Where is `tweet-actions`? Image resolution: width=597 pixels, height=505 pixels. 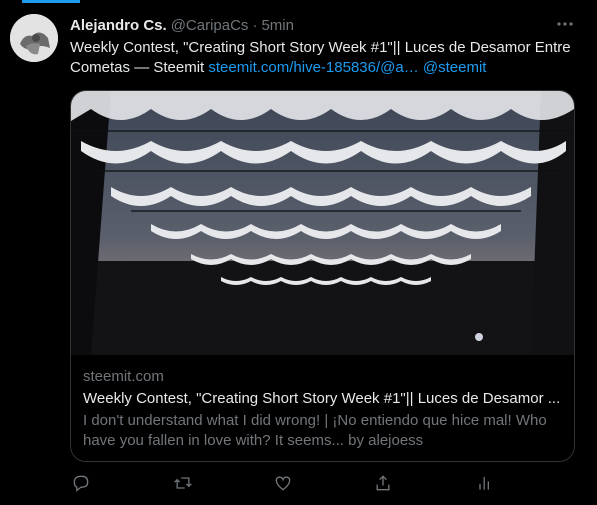
tweet-actions is located at coordinates (285, 486).